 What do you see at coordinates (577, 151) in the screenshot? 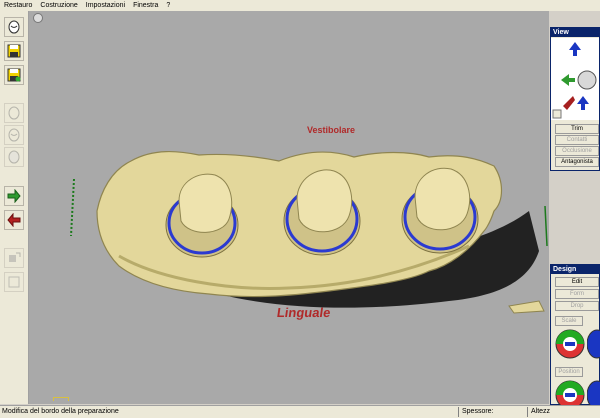
I see `occlusion-button: Occlusione` at bounding box center [577, 151].